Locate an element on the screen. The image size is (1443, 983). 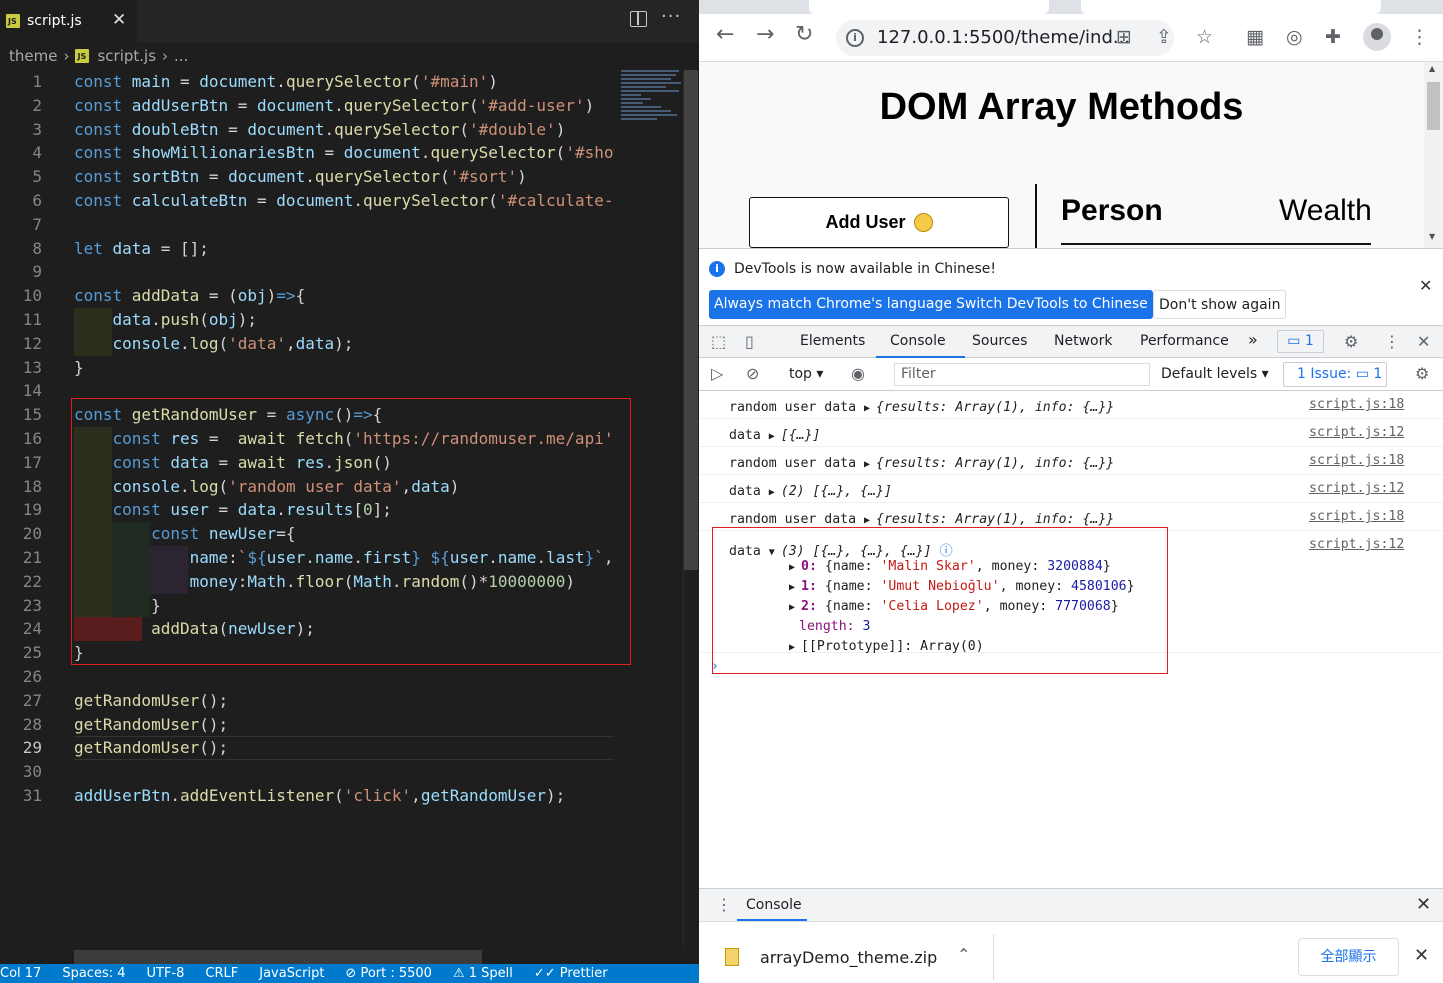
code-line: 12 console.log('data',data); is located at coordinates (307, 343).